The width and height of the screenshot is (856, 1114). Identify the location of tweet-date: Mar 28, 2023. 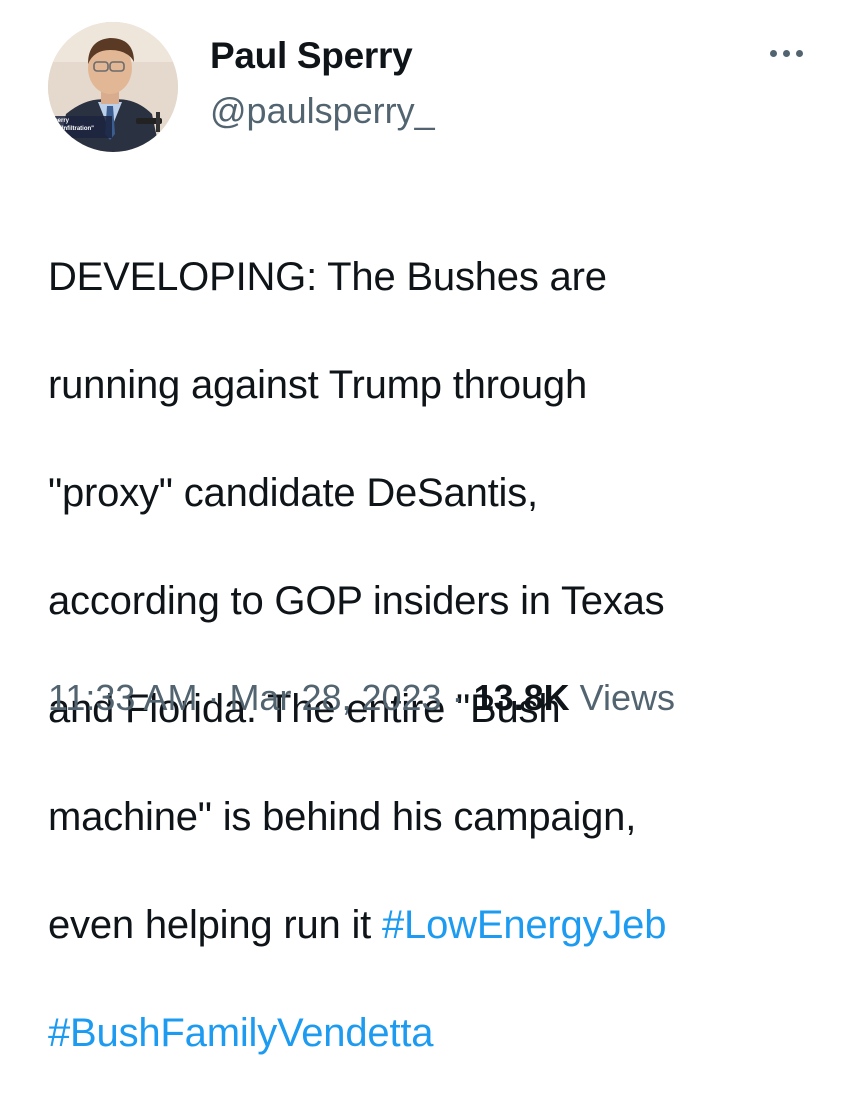
(335, 697).